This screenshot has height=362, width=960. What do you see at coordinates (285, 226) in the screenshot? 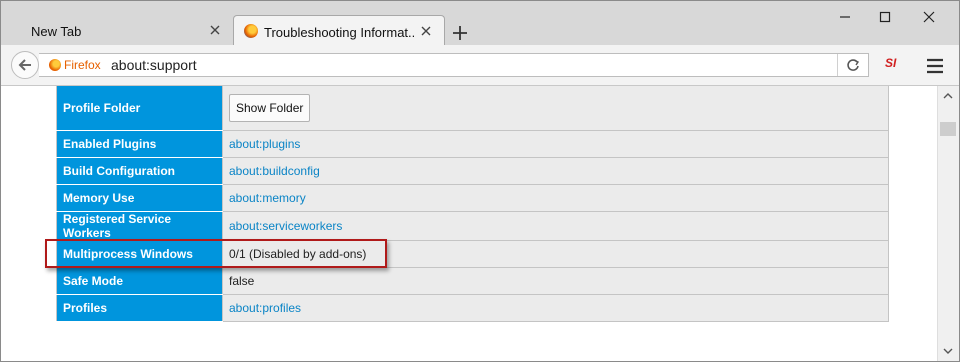
I see `serviceworkers-link: about:serviceworkers` at bounding box center [285, 226].